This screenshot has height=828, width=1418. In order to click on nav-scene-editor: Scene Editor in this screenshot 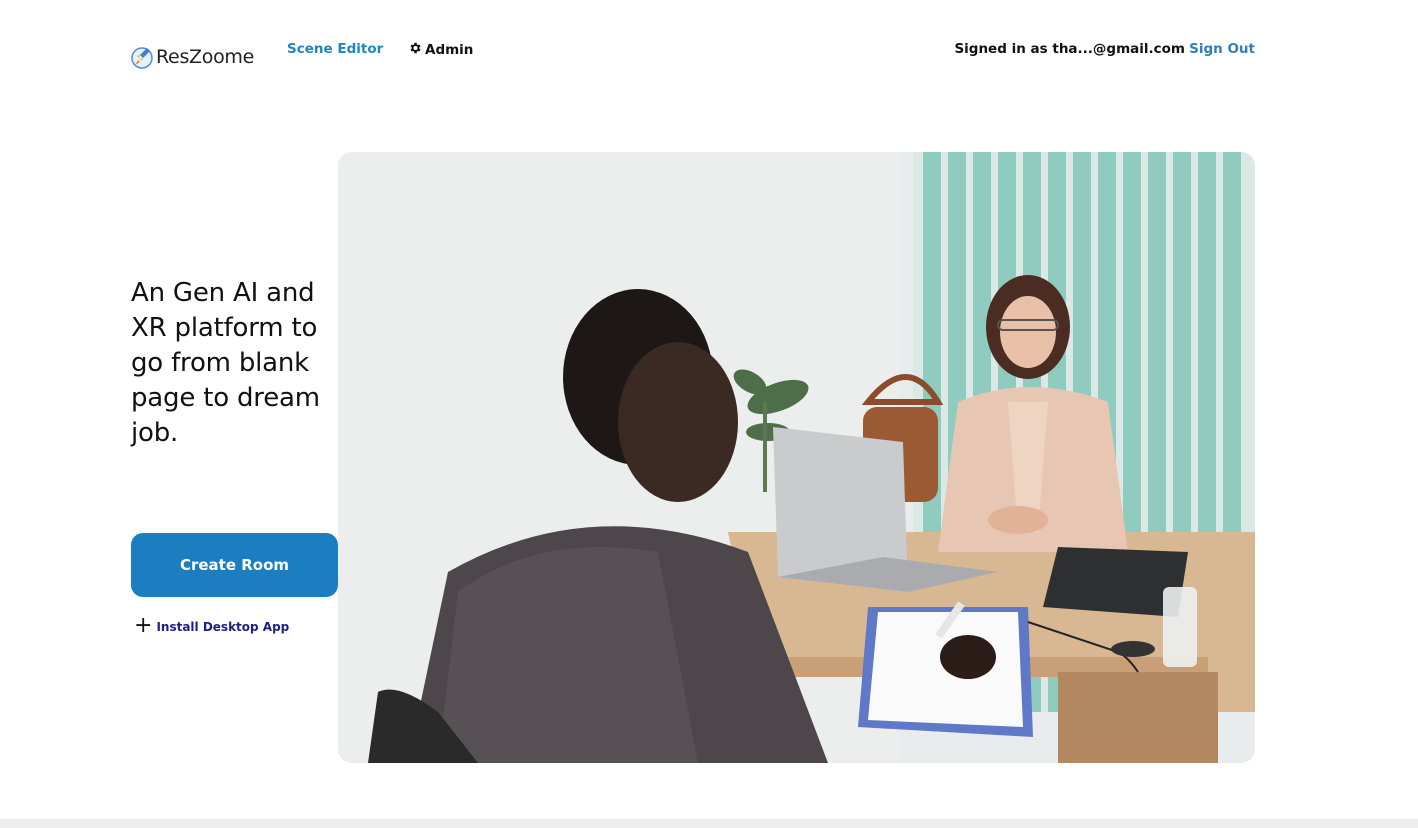, I will do `click(335, 49)`.